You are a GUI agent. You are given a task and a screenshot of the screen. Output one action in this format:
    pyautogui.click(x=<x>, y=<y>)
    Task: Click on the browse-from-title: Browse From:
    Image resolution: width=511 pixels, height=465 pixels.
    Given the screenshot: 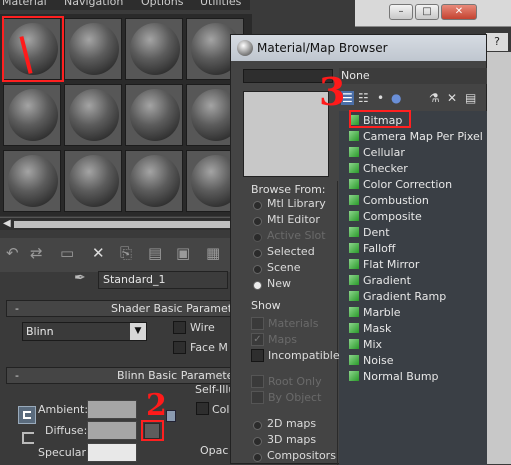 What is the action you would take?
    pyautogui.click(x=288, y=189)
    